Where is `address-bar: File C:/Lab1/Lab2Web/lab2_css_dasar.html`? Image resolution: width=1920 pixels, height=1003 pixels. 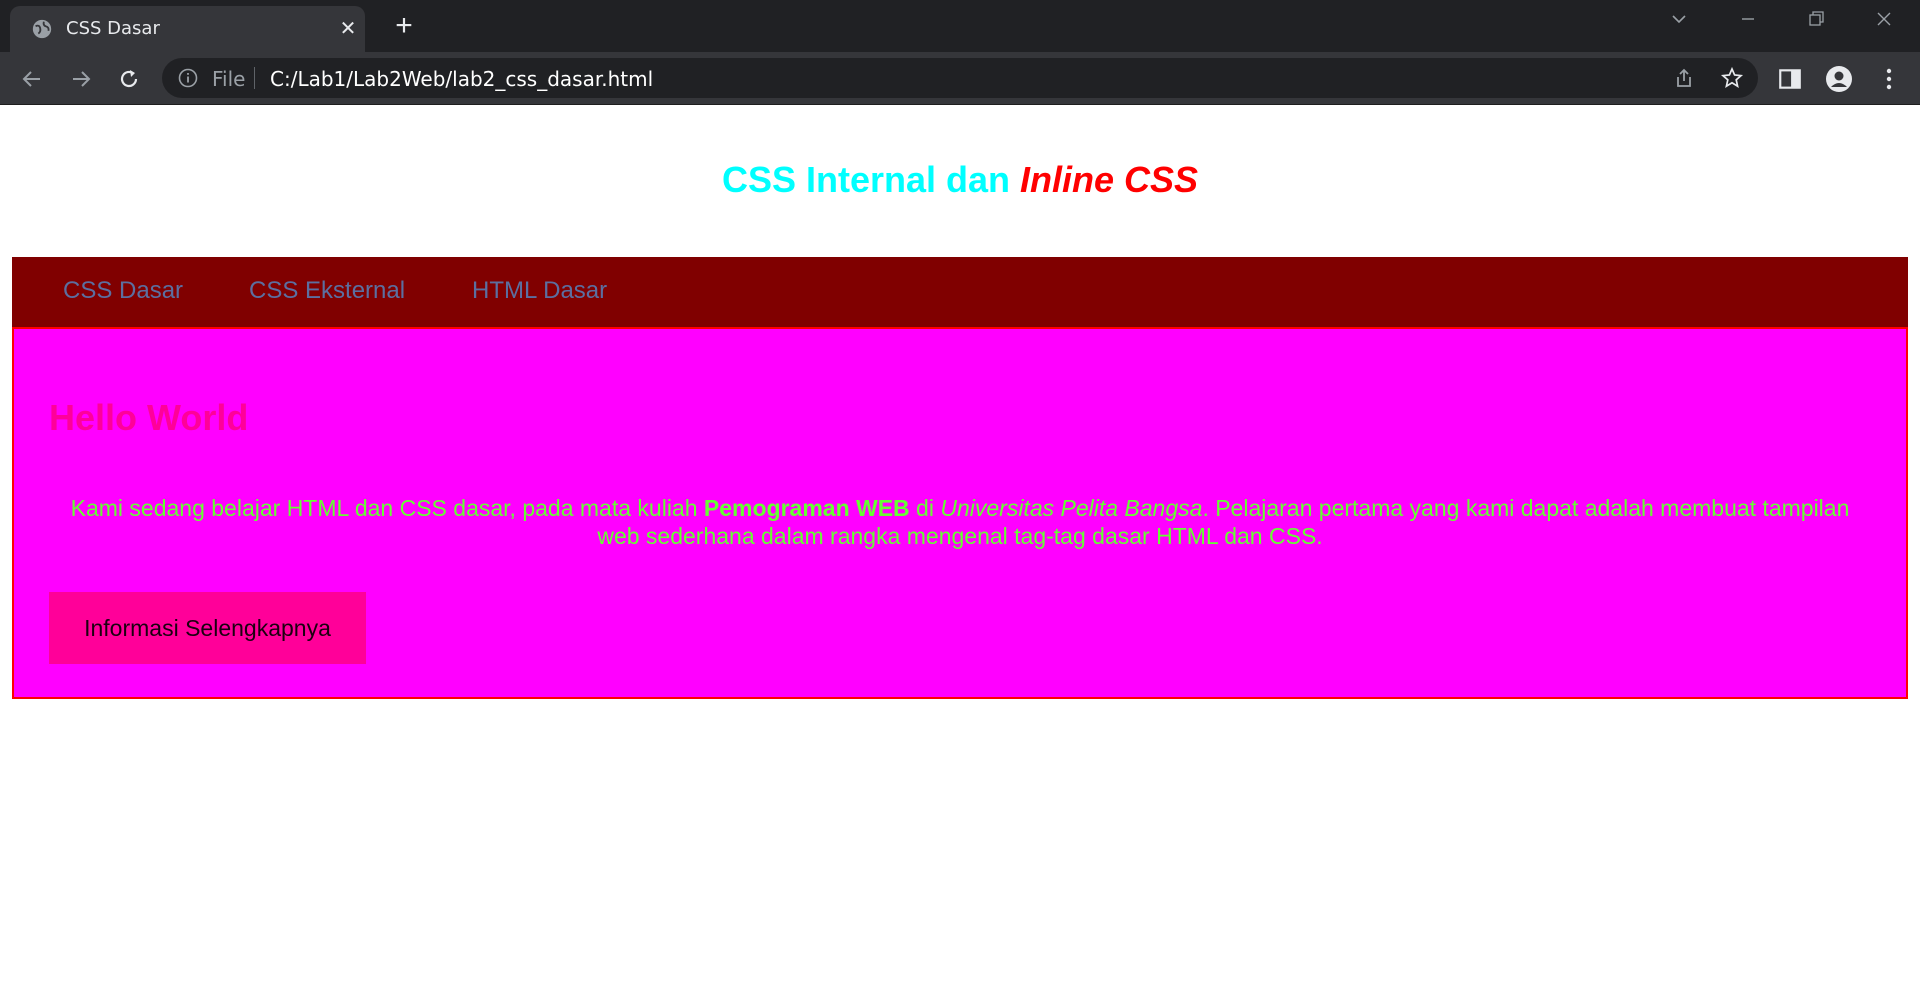 address-bar: File C:/Lab1/Lab2Web/lab2_css_dasar.html is located at coordinates (960, 78).